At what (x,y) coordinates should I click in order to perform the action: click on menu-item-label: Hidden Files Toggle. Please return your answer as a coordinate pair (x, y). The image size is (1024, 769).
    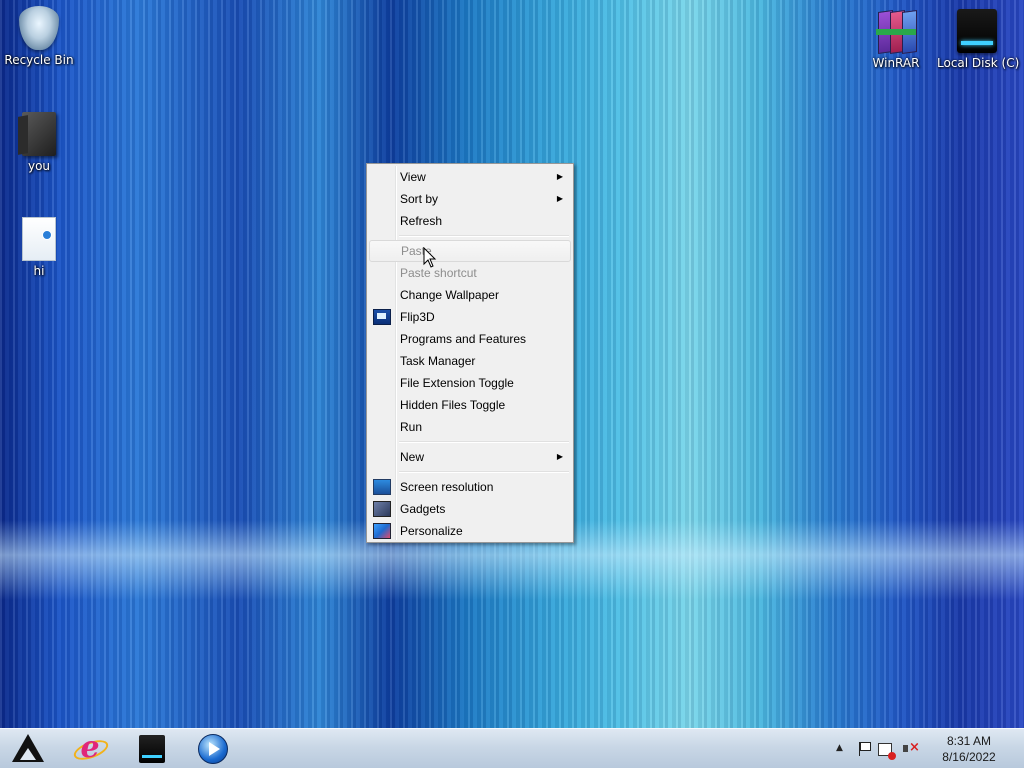
    Looking at the image, I should click on (453, 405).